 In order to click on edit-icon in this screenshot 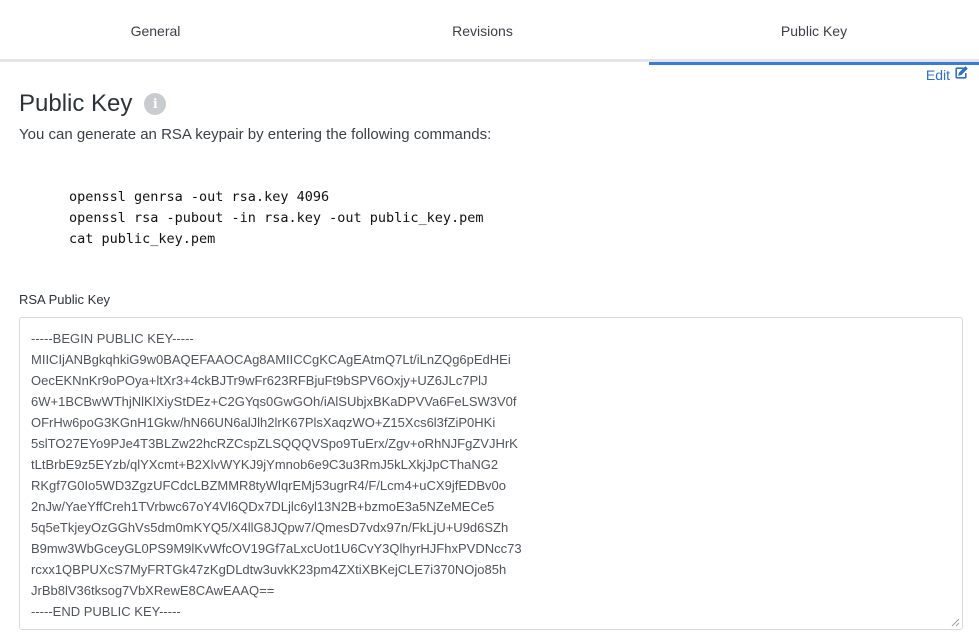, I will do `click(961, 74)`.